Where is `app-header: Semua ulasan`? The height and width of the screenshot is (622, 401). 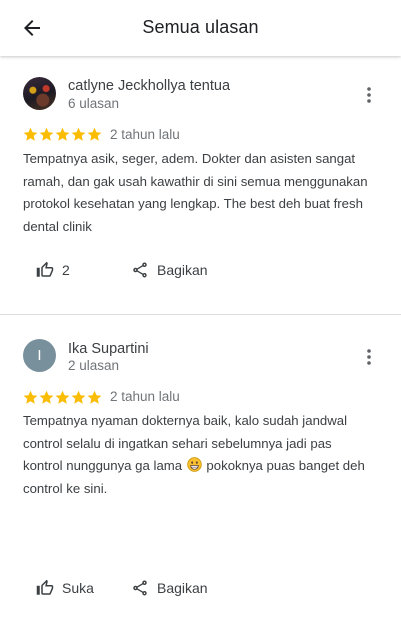
app-header: Semua ulasan is located at coordinates (200, 28).